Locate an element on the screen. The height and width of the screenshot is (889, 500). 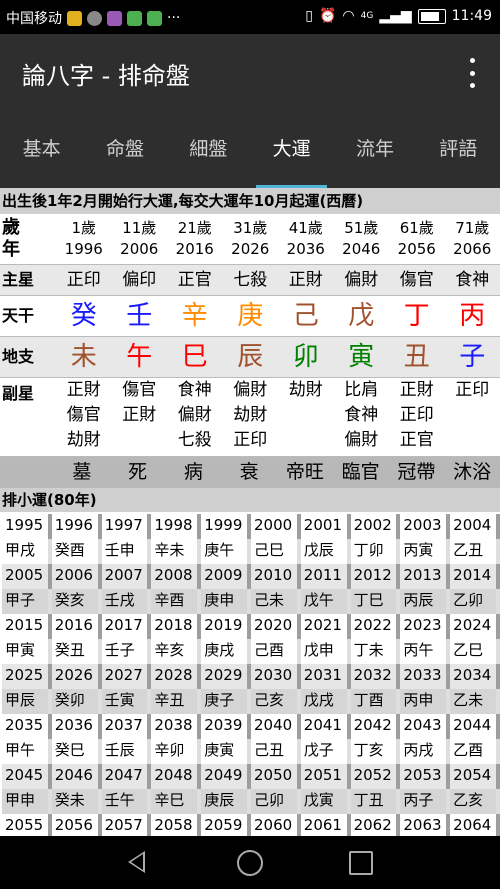
tab-chart: 命盤 is located at coordinates (124, 150).